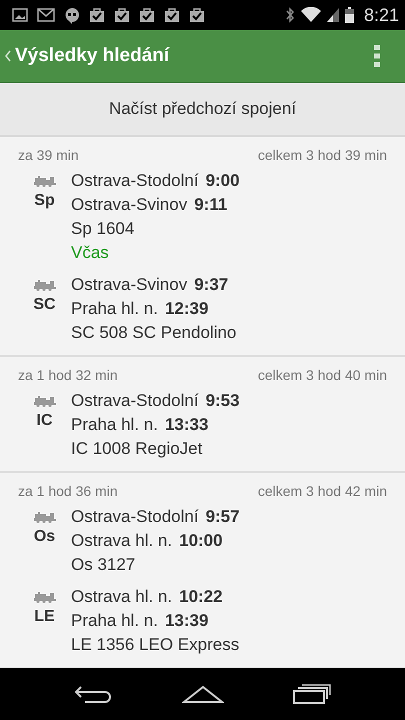 Image resolution: width=405 pixels, height=720 pixels. What do you see at coordinates (137, 449) in the screenshot?
I see `train-number: IC 1008 RegioJet` at bounding box center [137, 449].